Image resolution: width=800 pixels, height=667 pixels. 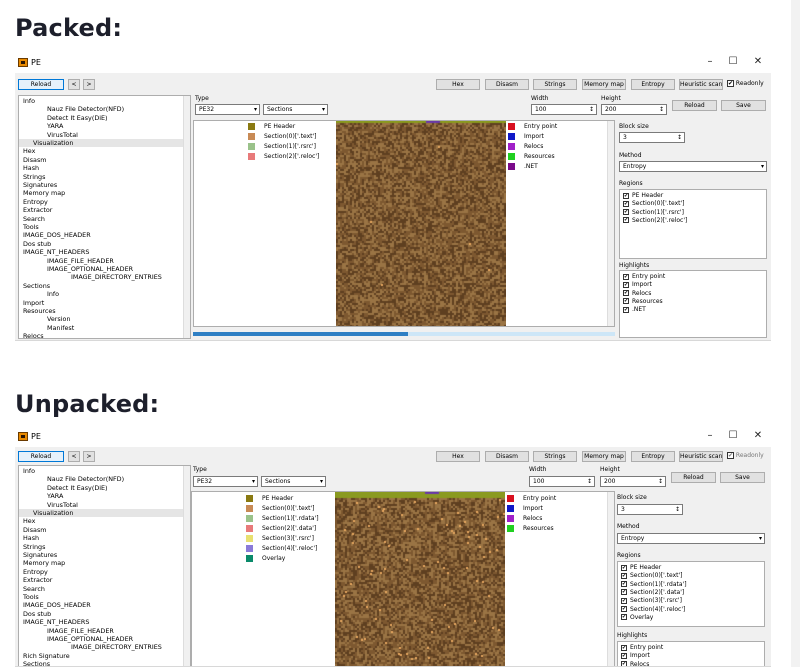 What do you see at coordinates (41, 84) in the screenshot?
I see `reload-button: Reload` at bounding box center [41, 84].